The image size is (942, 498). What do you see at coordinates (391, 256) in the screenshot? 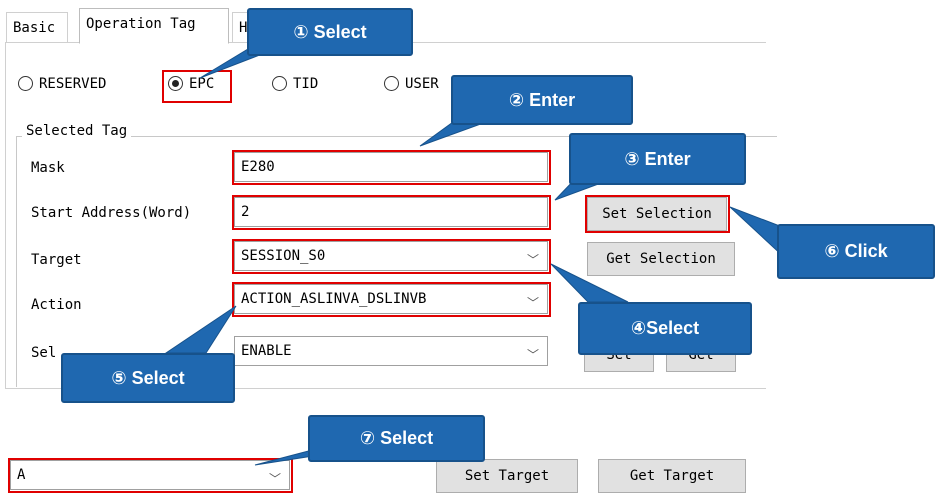
I see `target-select: SESSION_S0 ﹀` at bounding box center [391, 256].